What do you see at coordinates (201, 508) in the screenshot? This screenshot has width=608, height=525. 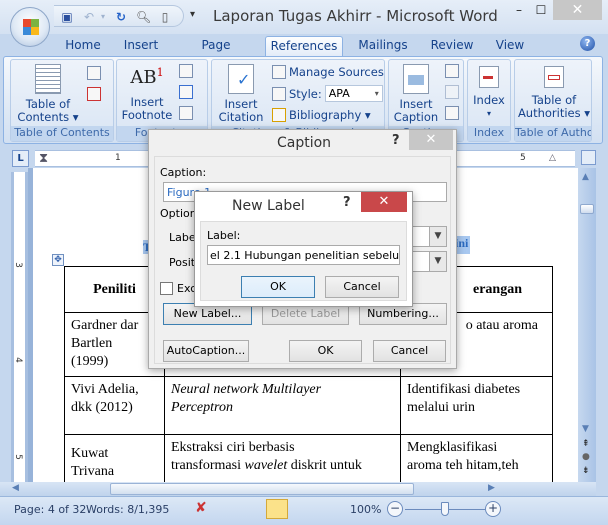 I see `proofing-errors-icon: ✘` at bounding box center [201, 508].